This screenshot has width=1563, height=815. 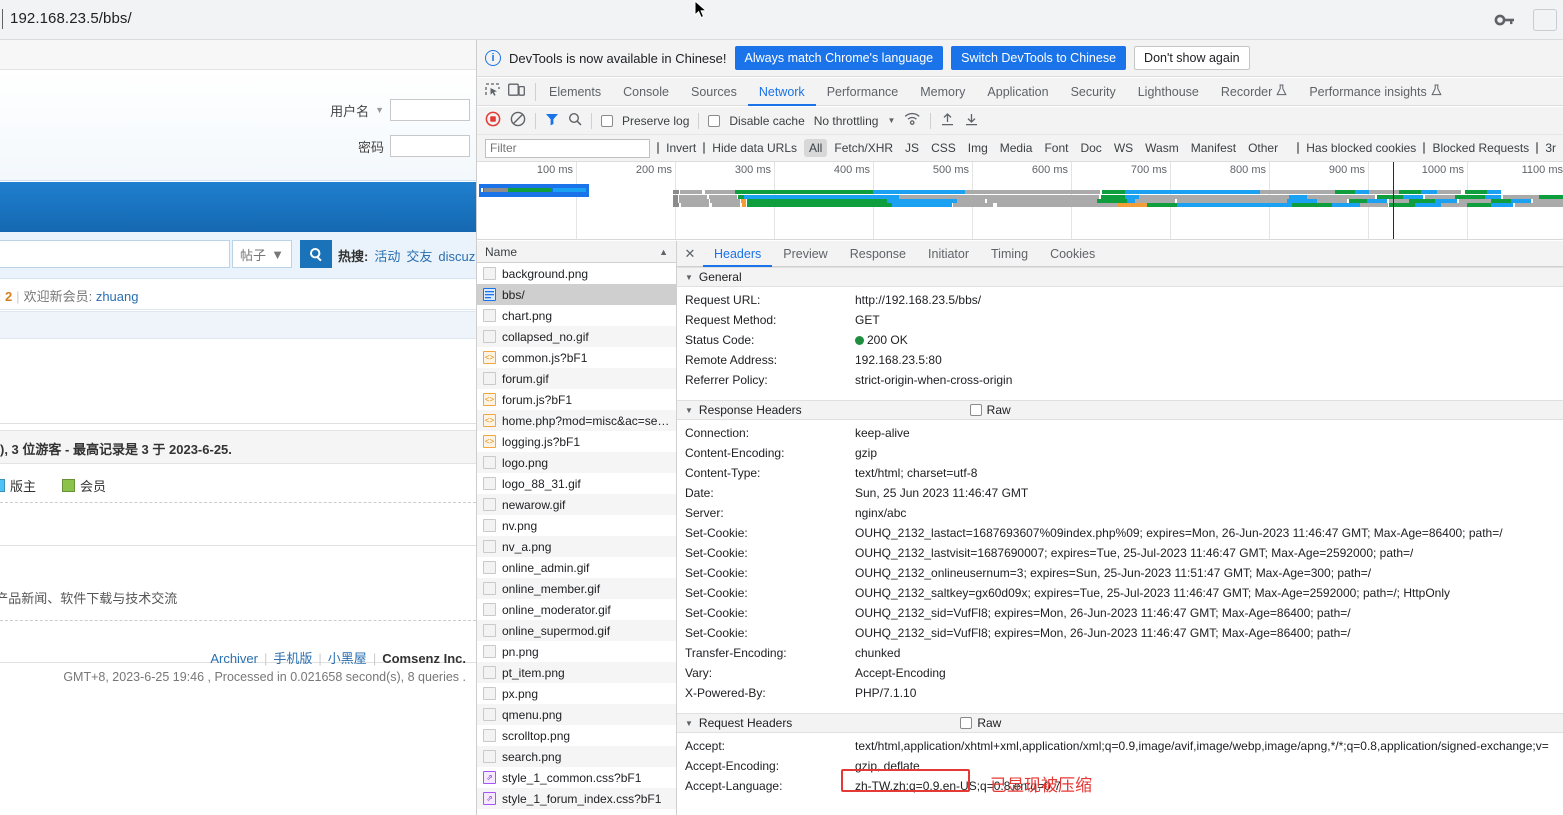 I want to click on tab-application: Application, so click(x=1017, y=92).